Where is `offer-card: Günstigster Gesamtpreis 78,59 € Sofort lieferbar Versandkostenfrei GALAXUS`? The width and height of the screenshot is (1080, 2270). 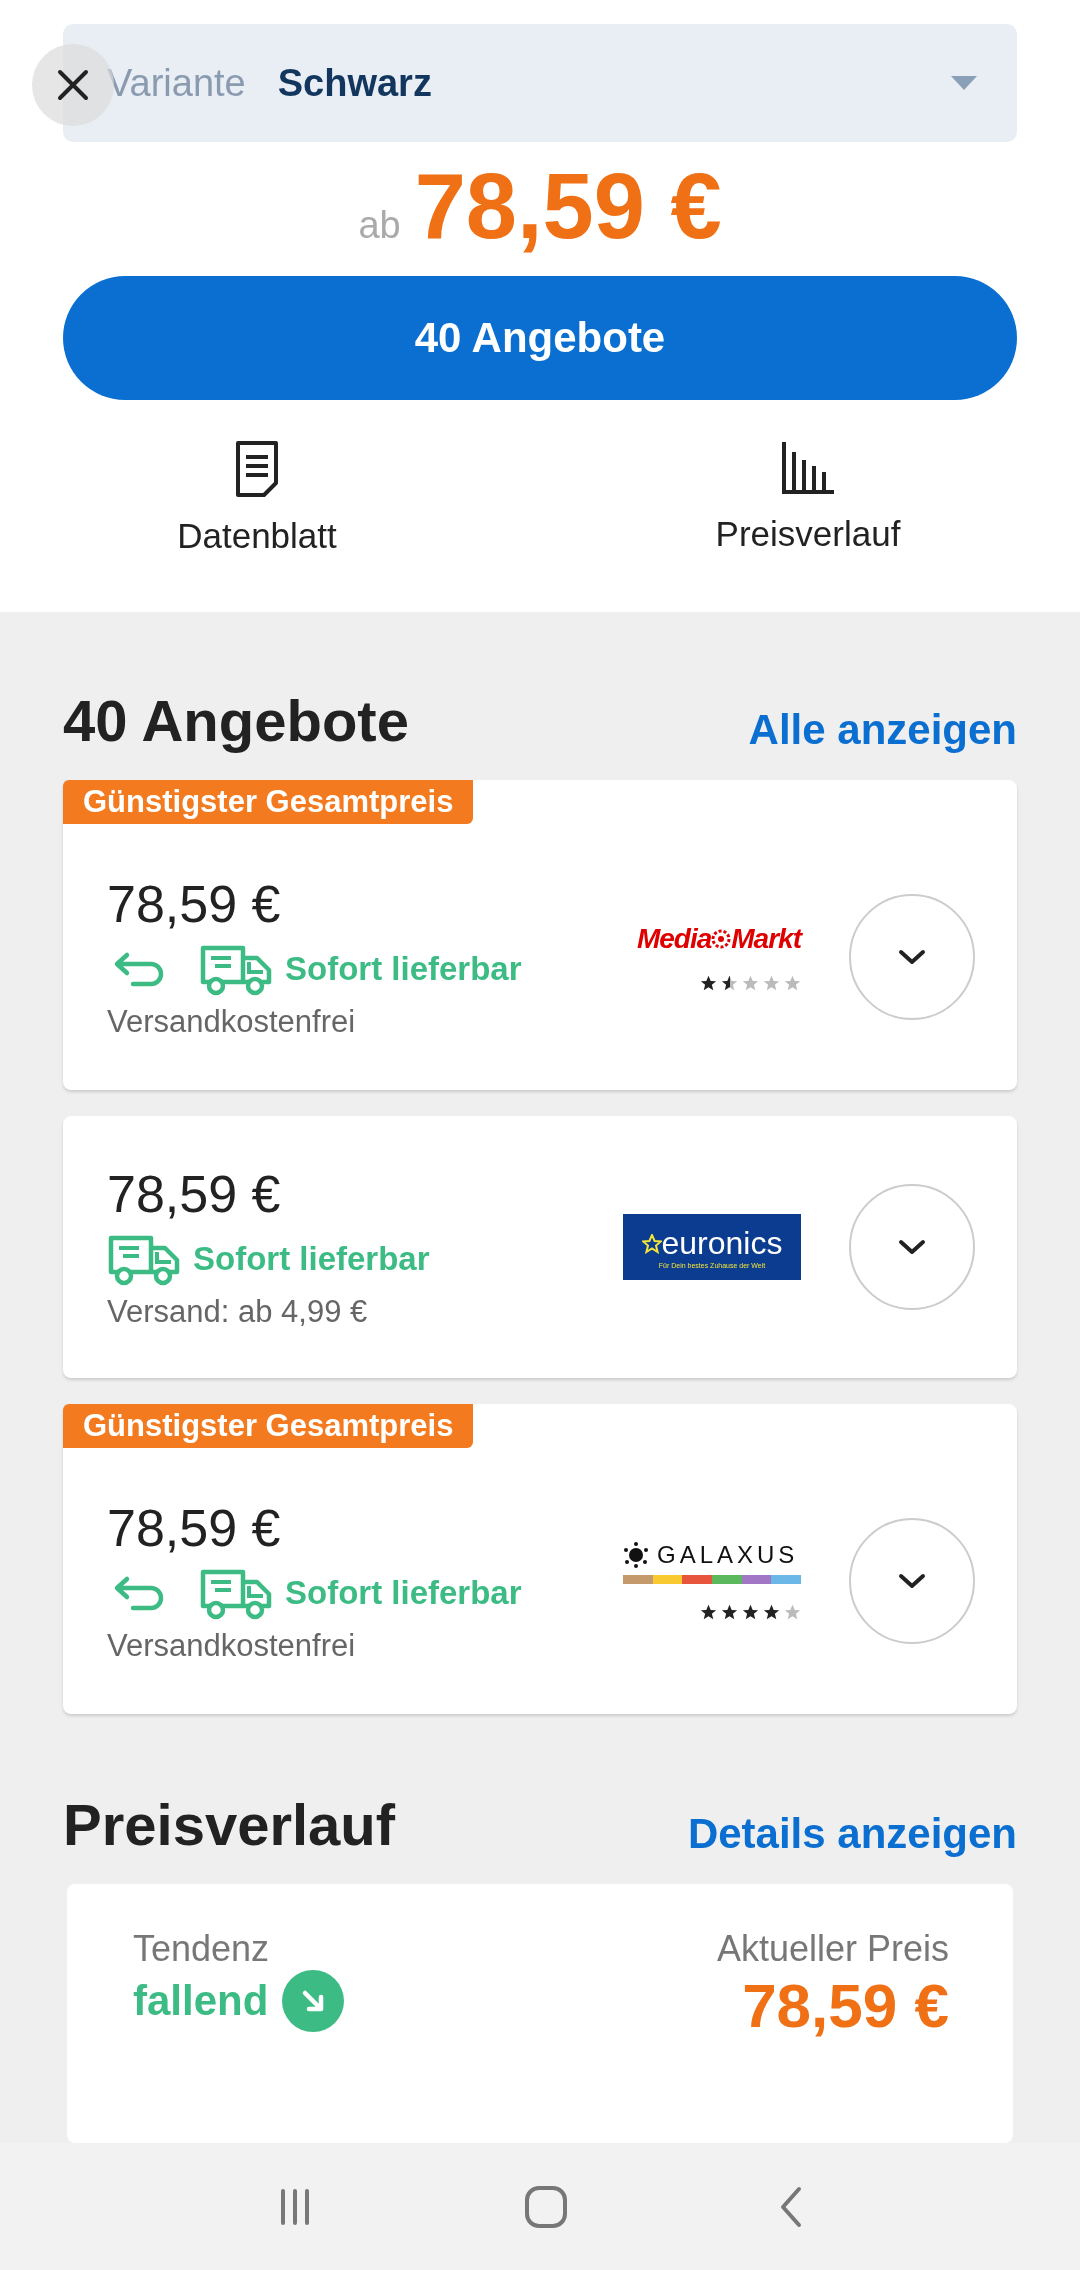 offer-card: Günstigster Gesamtpreis 78,59 € Sofort lieferbar Versandkostenfrei GALAXUS is located at coordinates (540, 1559).